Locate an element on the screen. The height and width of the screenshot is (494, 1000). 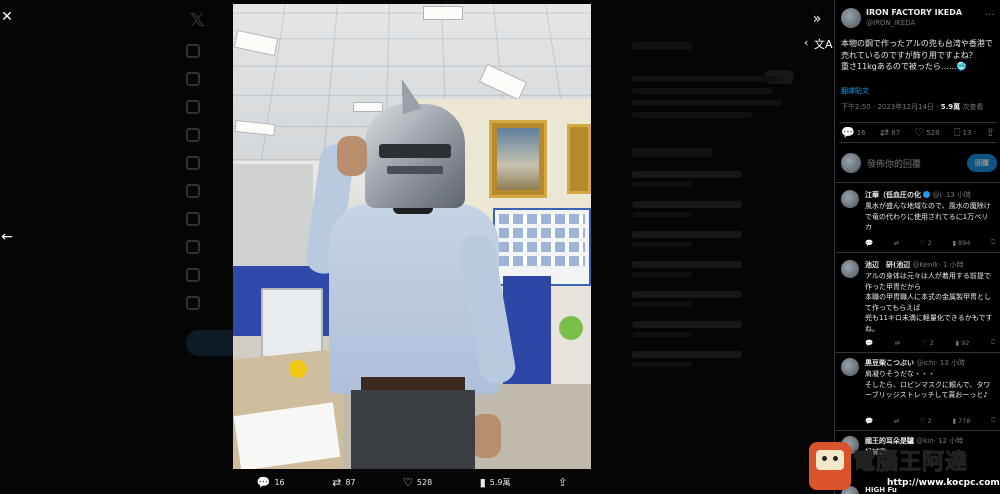
translate-post-link: 翻譯貼文 is located at coordinates (855, 91).